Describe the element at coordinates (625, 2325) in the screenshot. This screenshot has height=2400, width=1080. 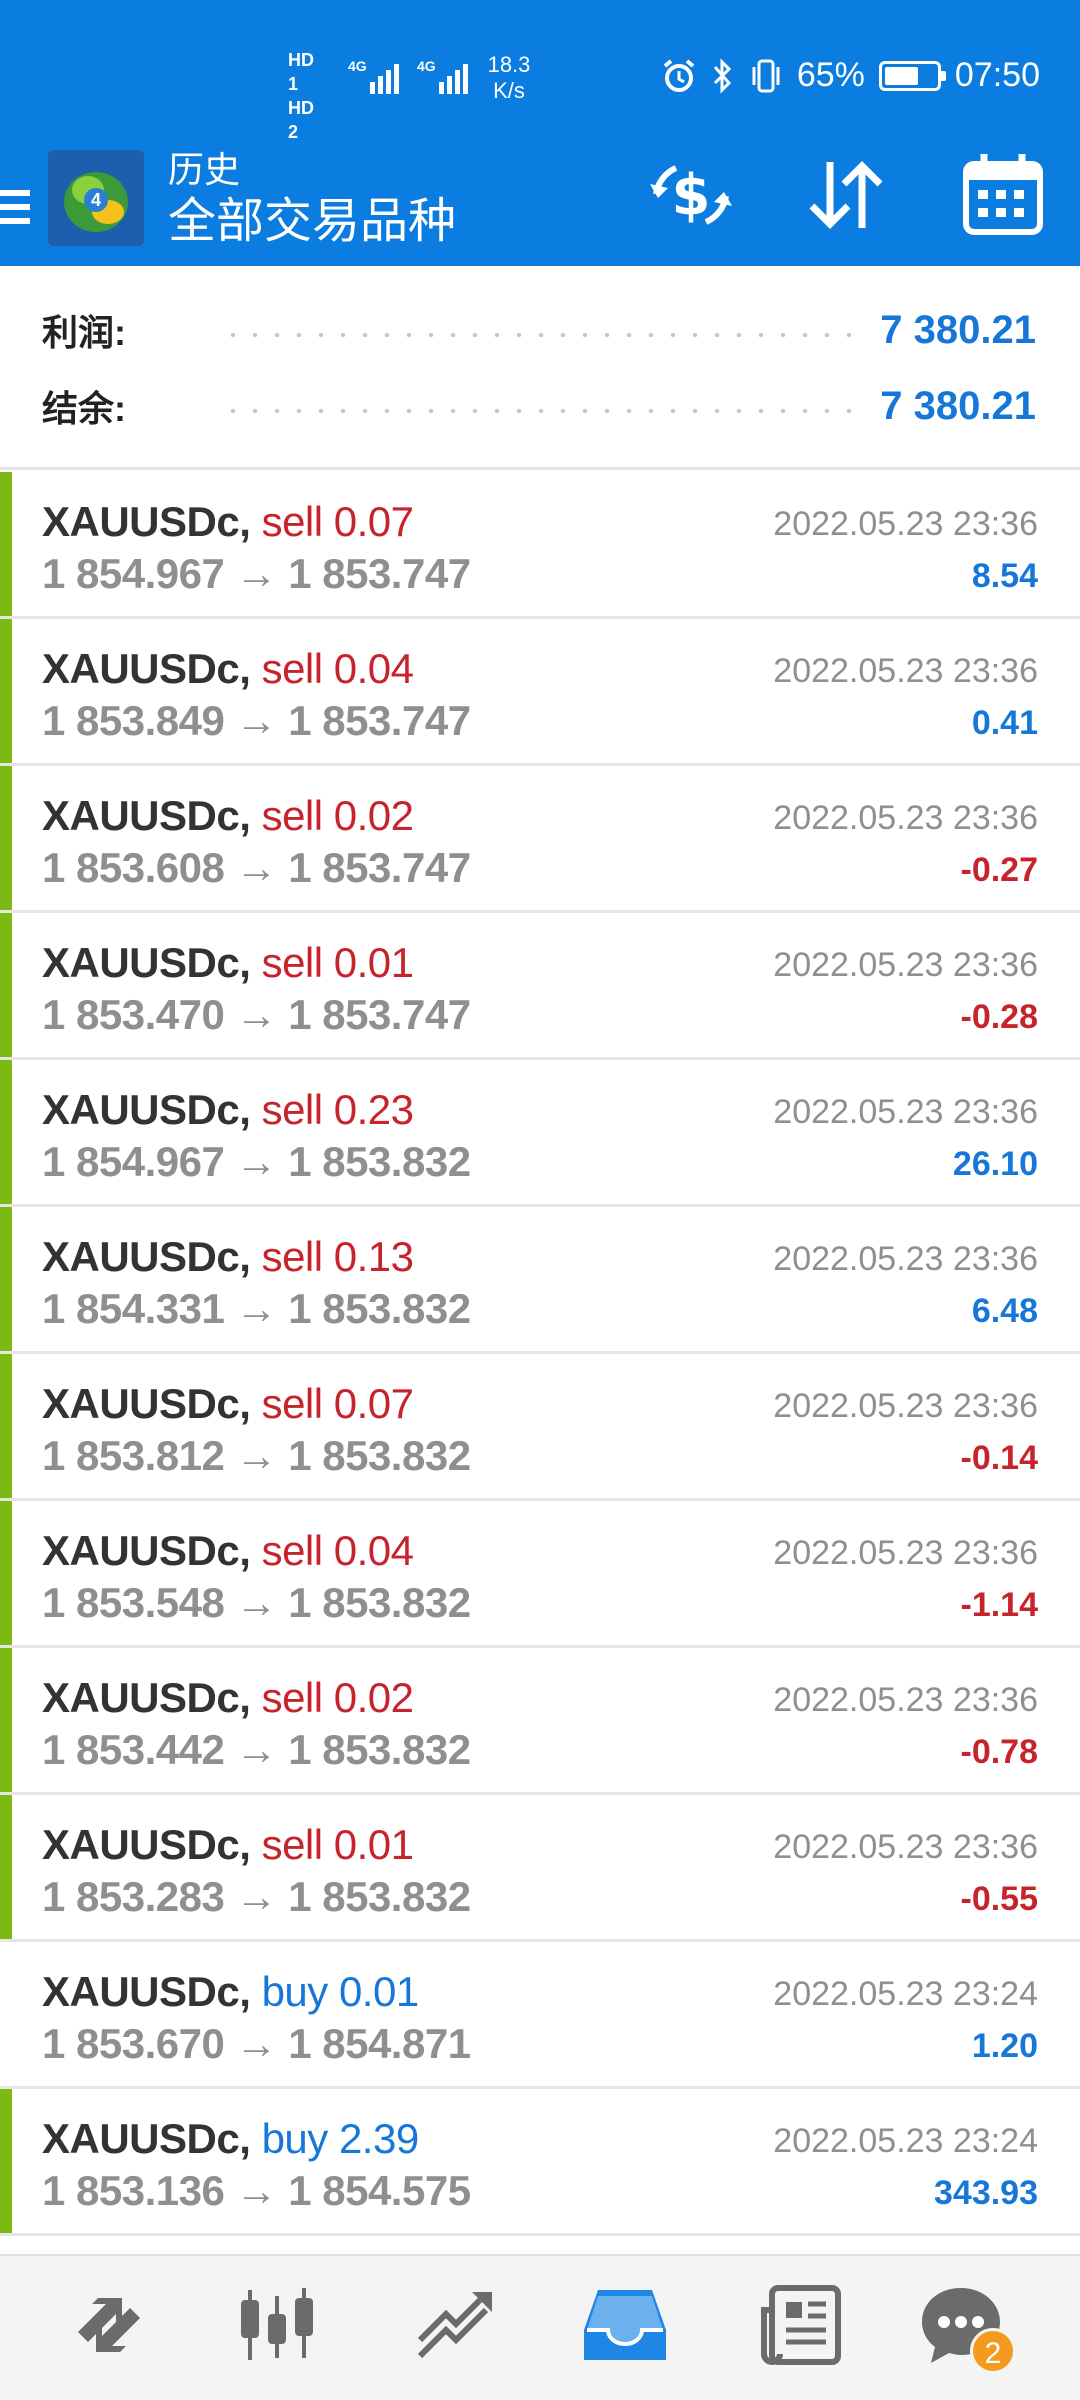
I see `history-icon` at that location.